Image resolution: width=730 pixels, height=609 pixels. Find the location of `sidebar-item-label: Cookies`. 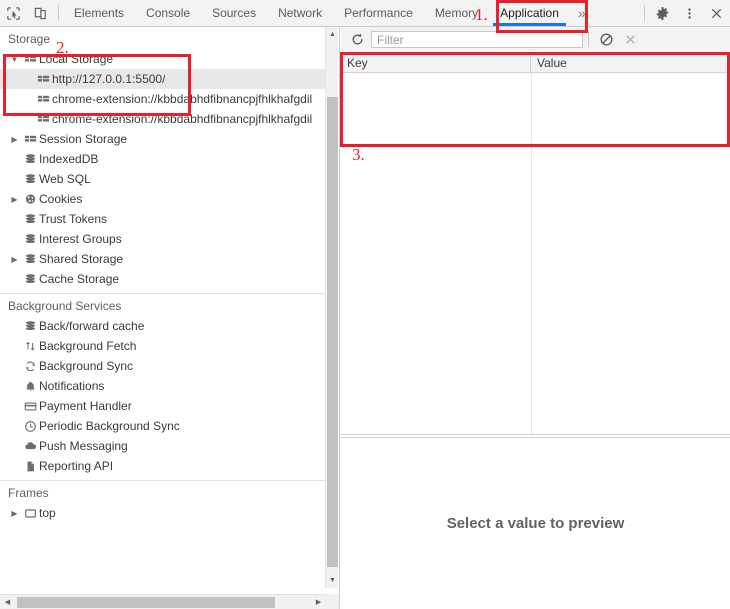

sidebar-item-label: Cookies is located at coordinates (61, 199).